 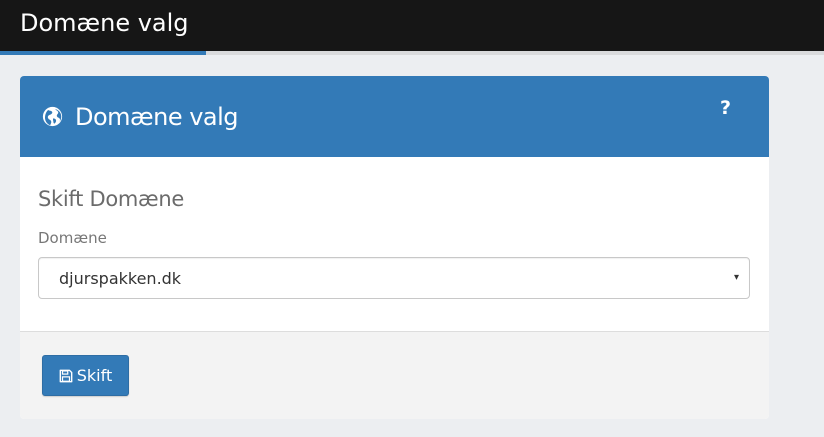 I want to click on chevron-down-icon: ▾, so click(x=736, y=277).